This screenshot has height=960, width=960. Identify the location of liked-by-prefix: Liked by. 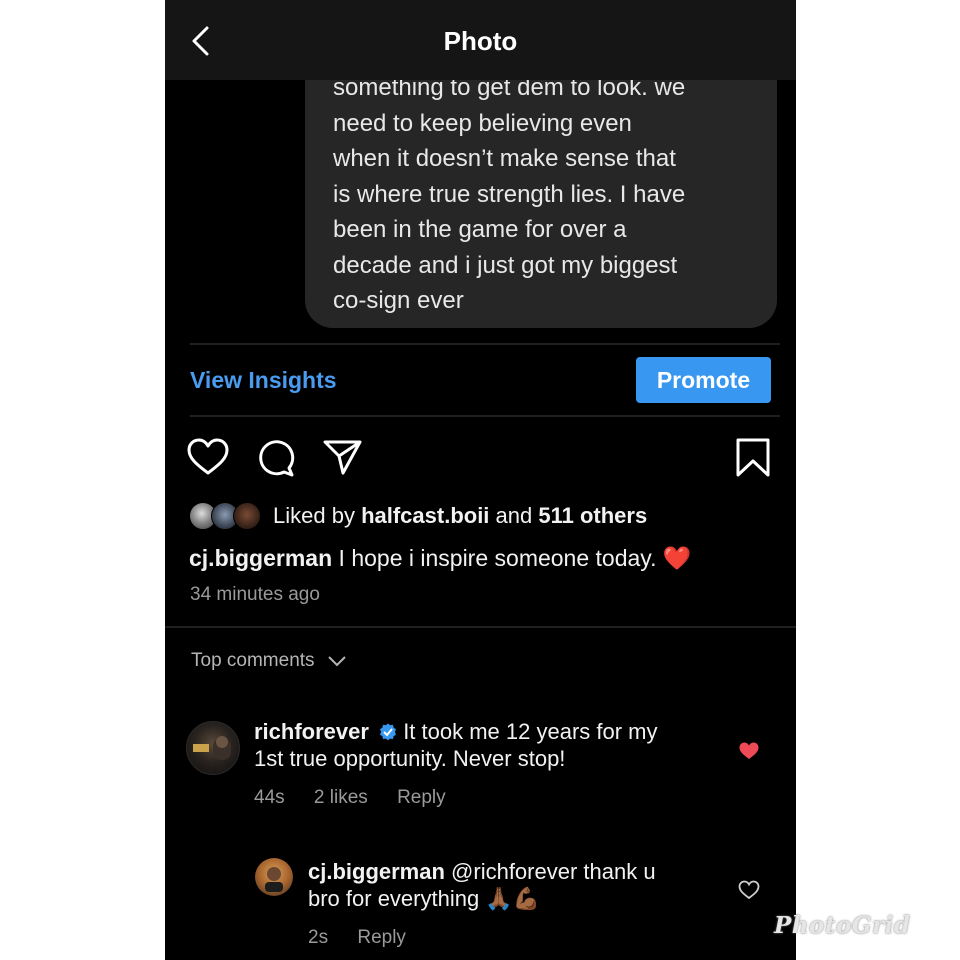
(317, 515).